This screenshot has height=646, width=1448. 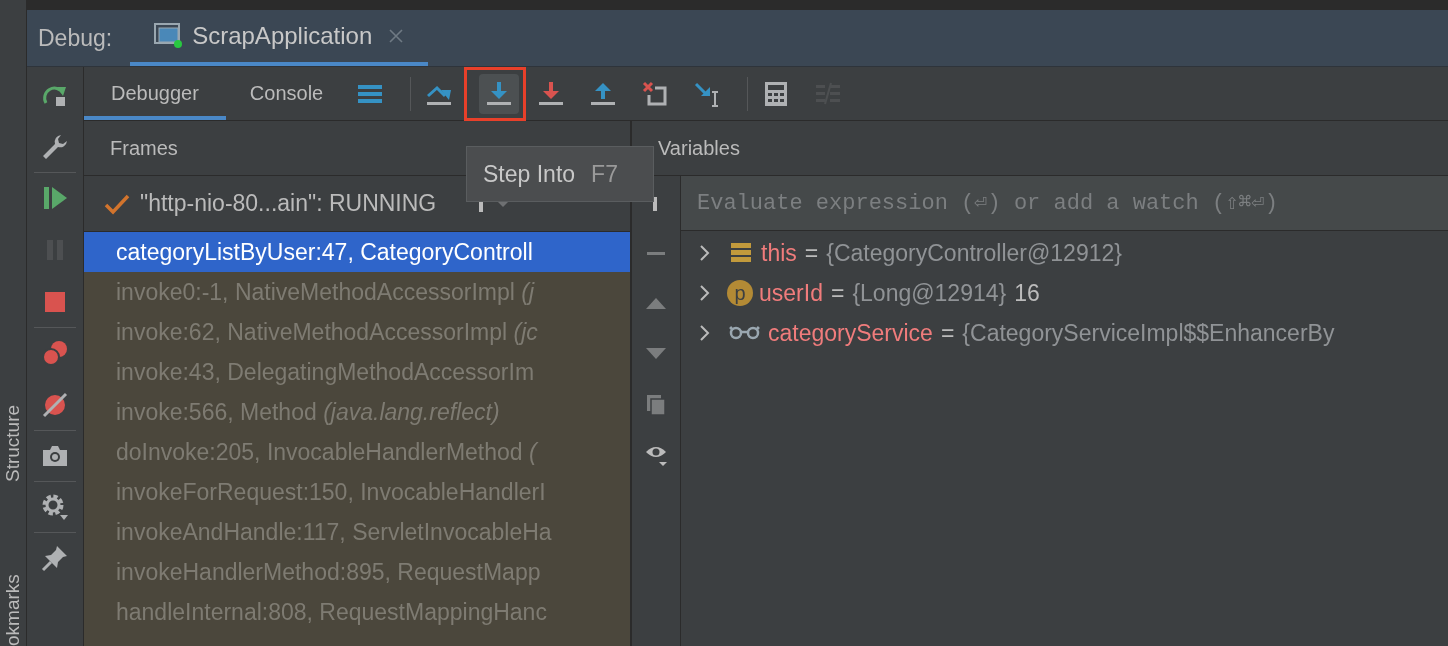 I want to click on gear-icon, so click(x=55, y=507).